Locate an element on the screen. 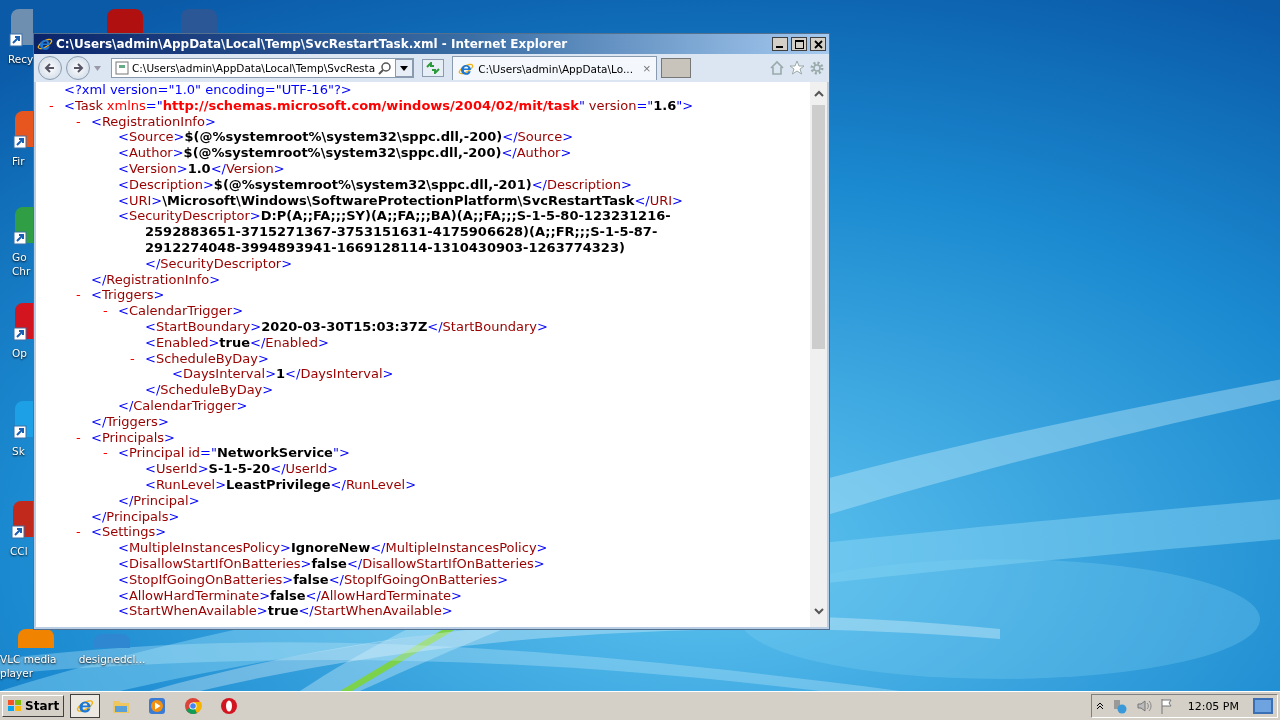 This screenshot has height=720, width=1280. maximize-button is located at coordinates (799, 44).